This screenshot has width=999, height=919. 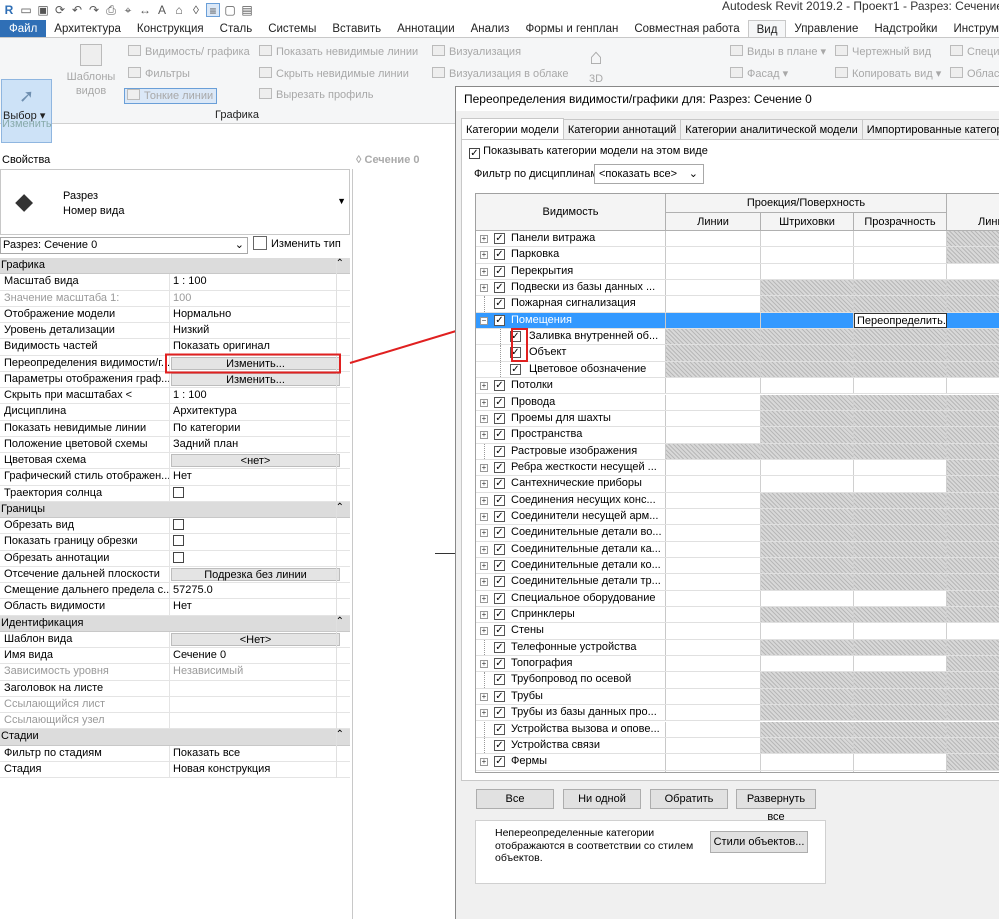 I want to click on col-lines: Линии, so click(x=713, y=222).